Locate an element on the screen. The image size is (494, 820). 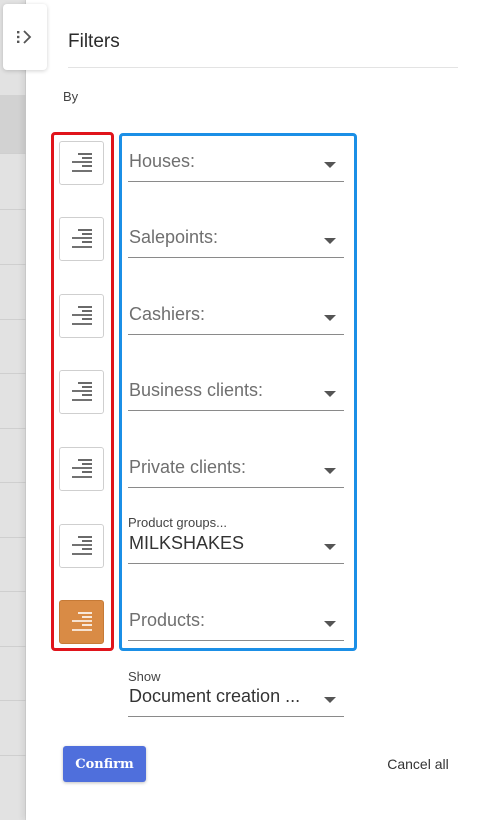
cashiers-label: Cashiers: is located at coordinates (167, 314).